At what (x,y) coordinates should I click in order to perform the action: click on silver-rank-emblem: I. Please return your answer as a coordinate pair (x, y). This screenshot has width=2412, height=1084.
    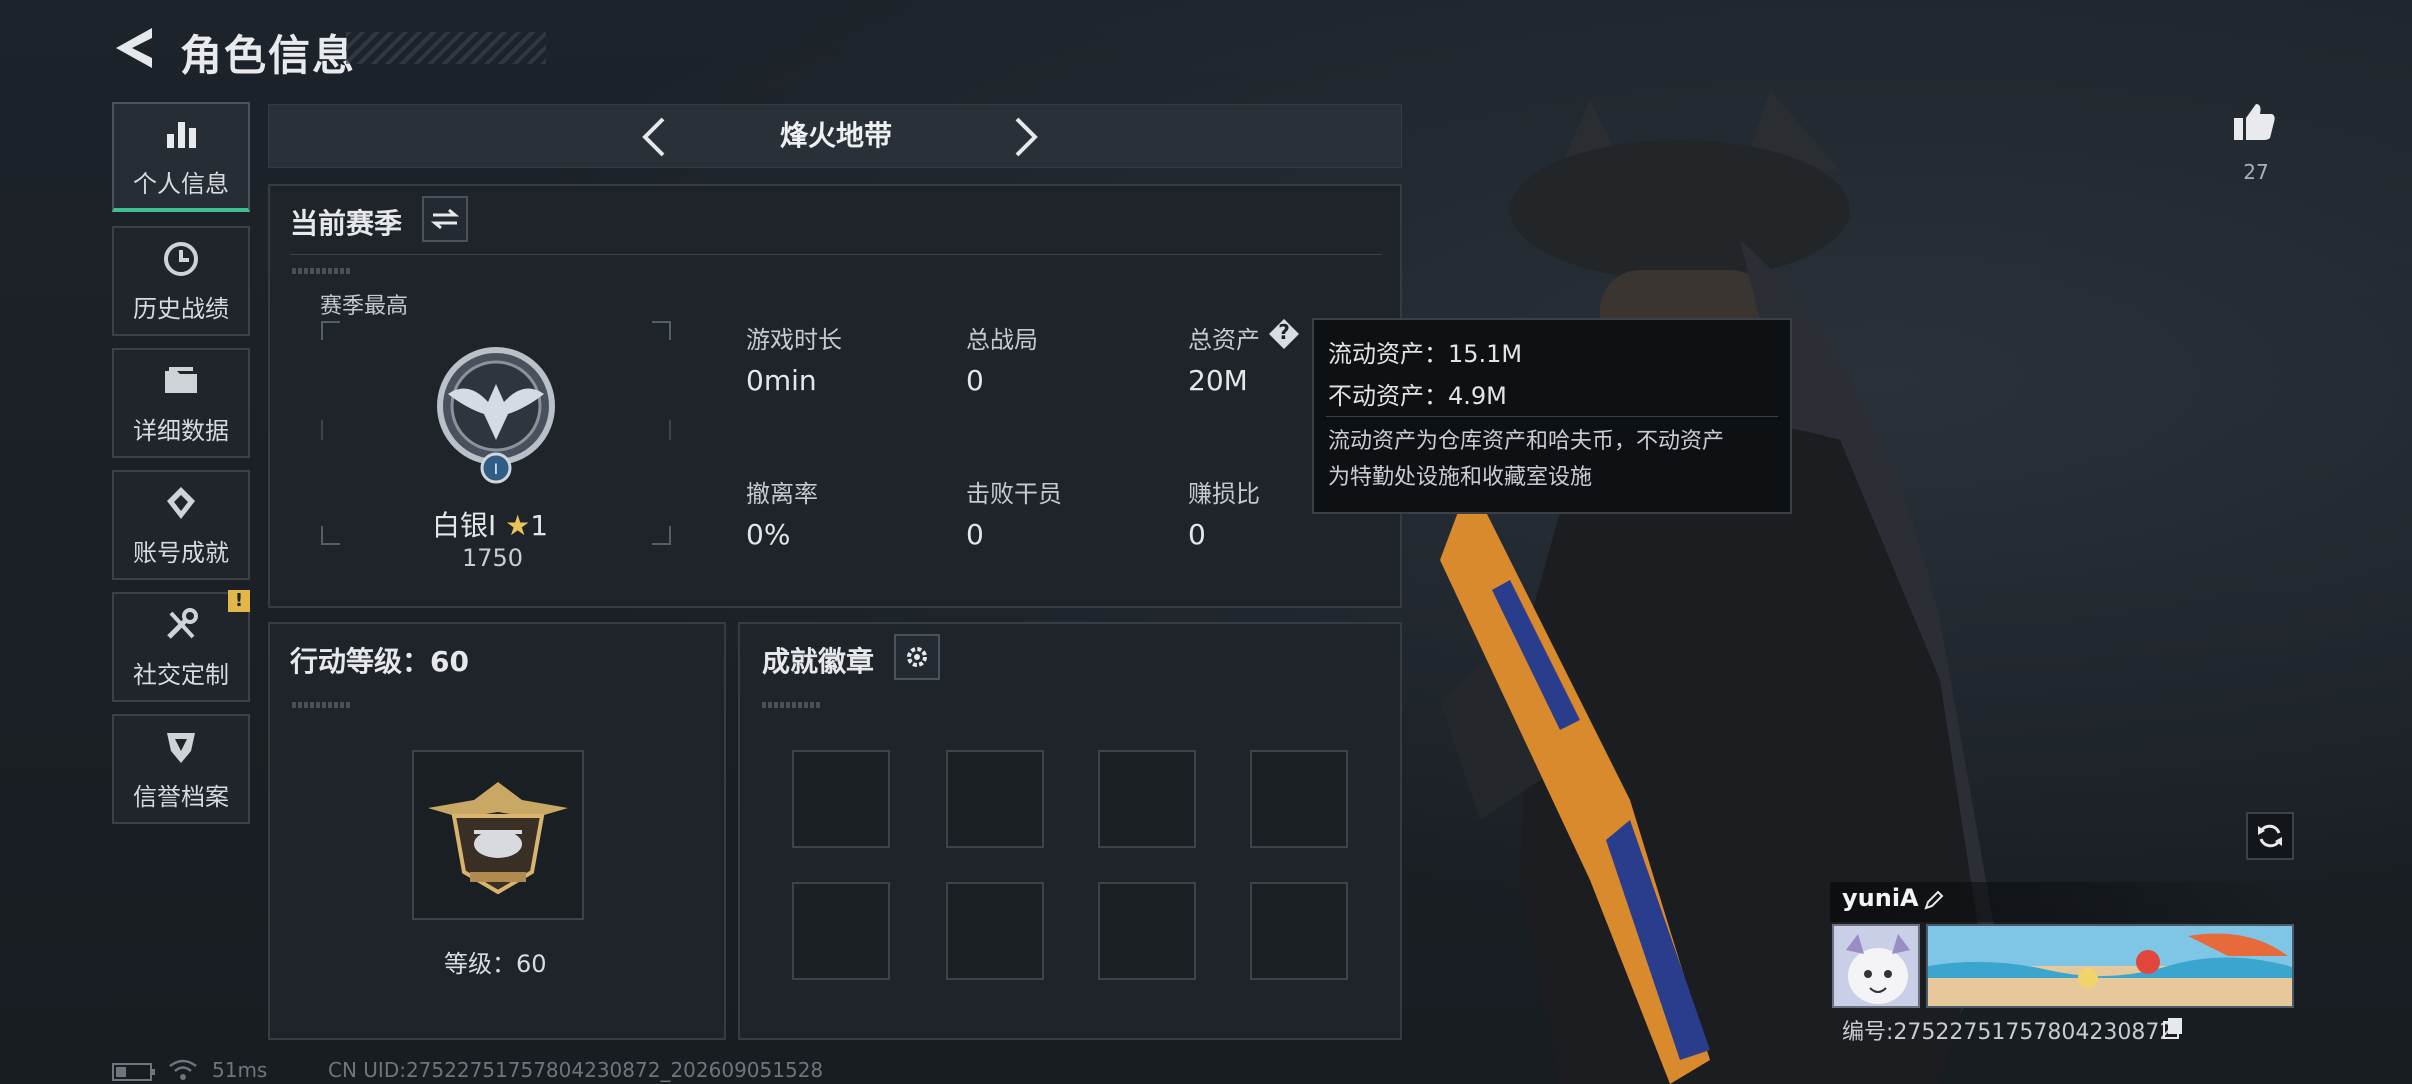
    Looking at the image, I should click on (496, 415).